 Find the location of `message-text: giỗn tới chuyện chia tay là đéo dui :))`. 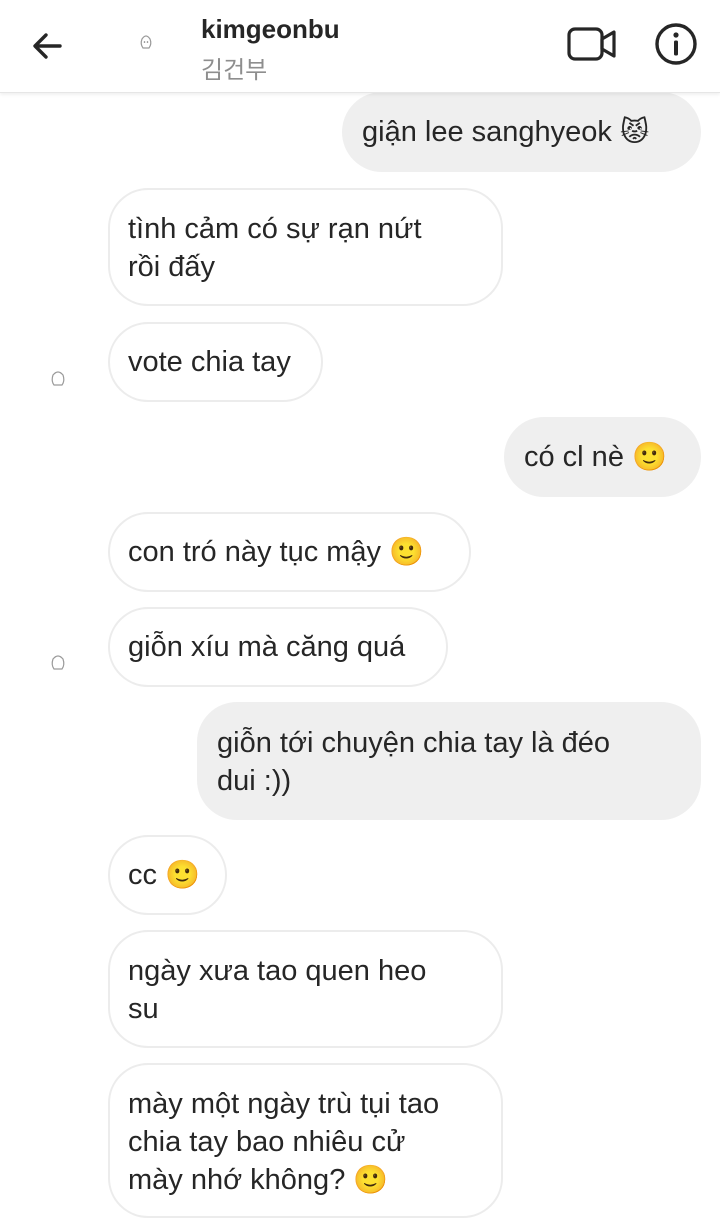

message-text: giỗn tới chuyện chia tay là đéo dui :)) is located at coordinates (414, 762).